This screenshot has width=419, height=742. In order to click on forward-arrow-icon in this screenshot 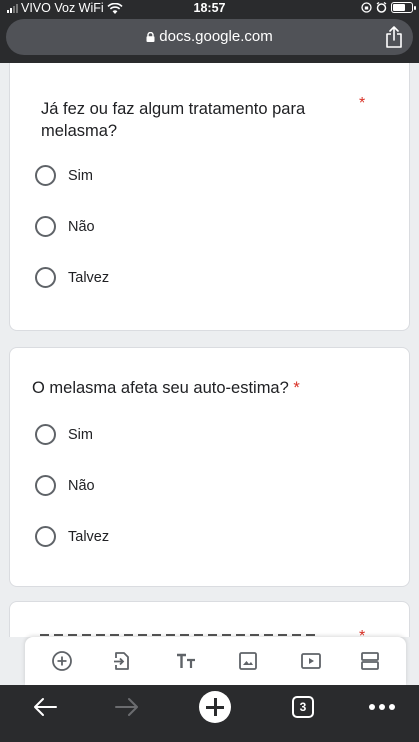, I will do `click(126, 707)`.